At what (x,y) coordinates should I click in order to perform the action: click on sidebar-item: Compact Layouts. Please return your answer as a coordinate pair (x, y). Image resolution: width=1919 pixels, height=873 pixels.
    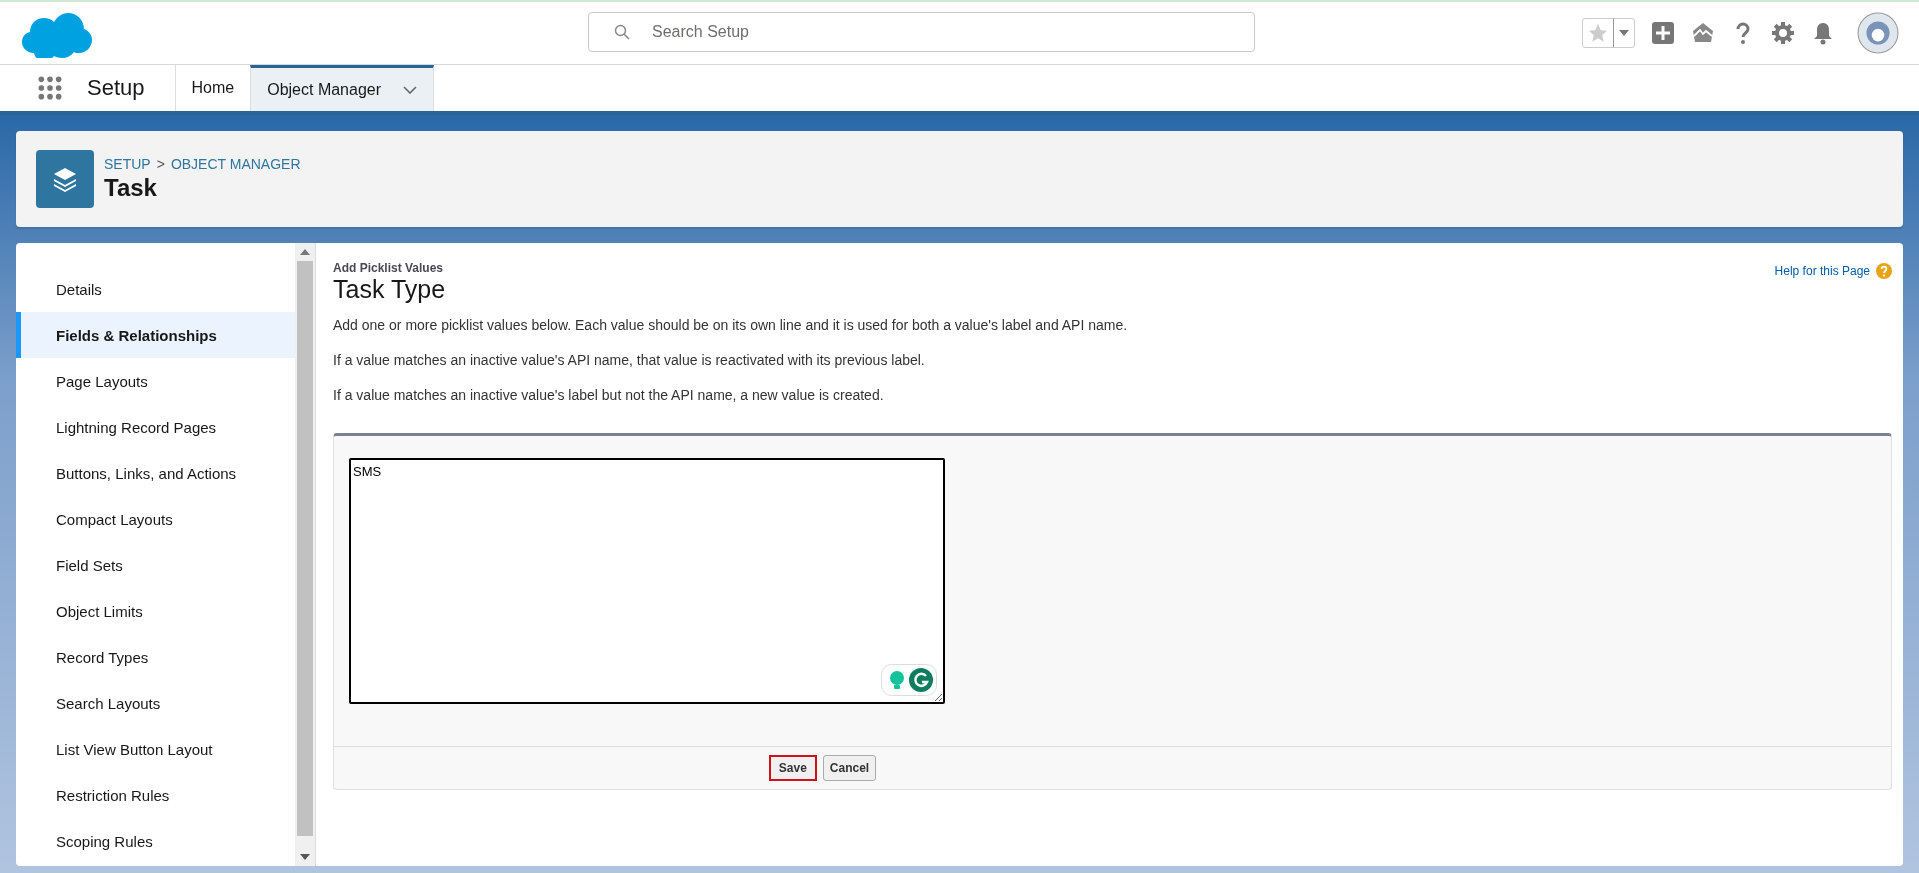
    Looking at the image, I should click on (155, 519).